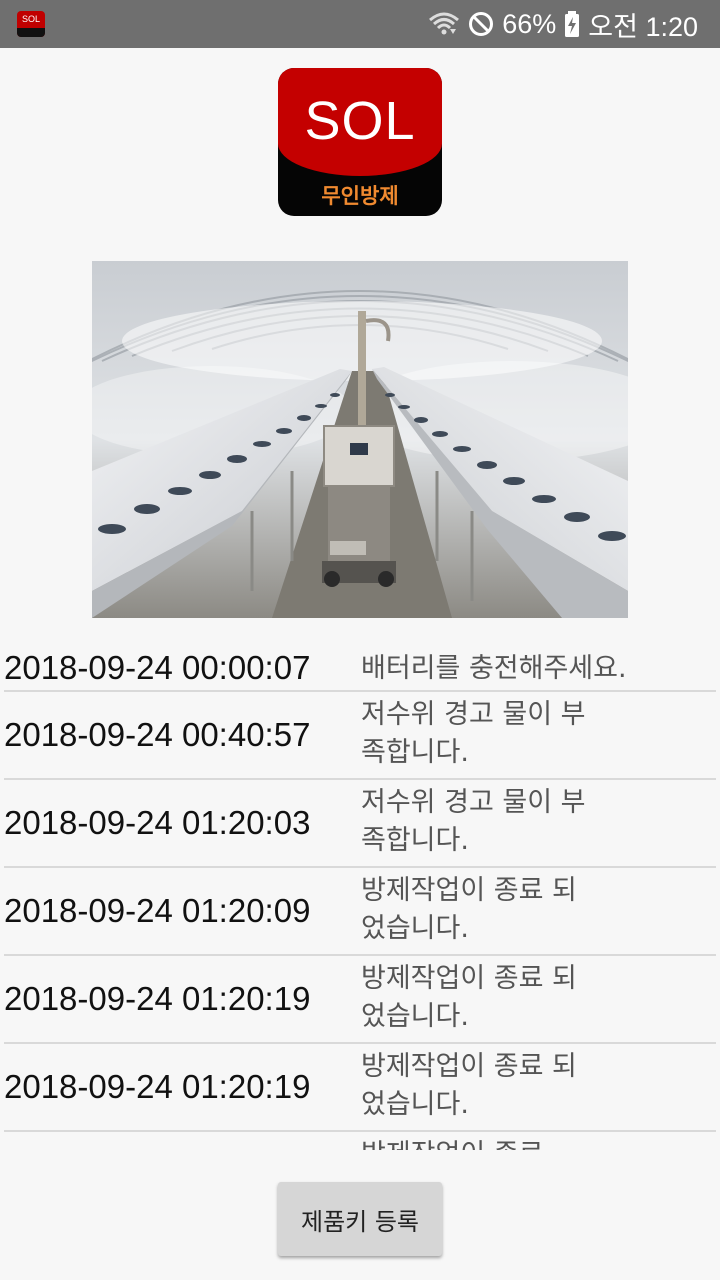 The height and width of the screenshot is (1280, 720). I want to click on logo-title: SOL, so click(360, 121).